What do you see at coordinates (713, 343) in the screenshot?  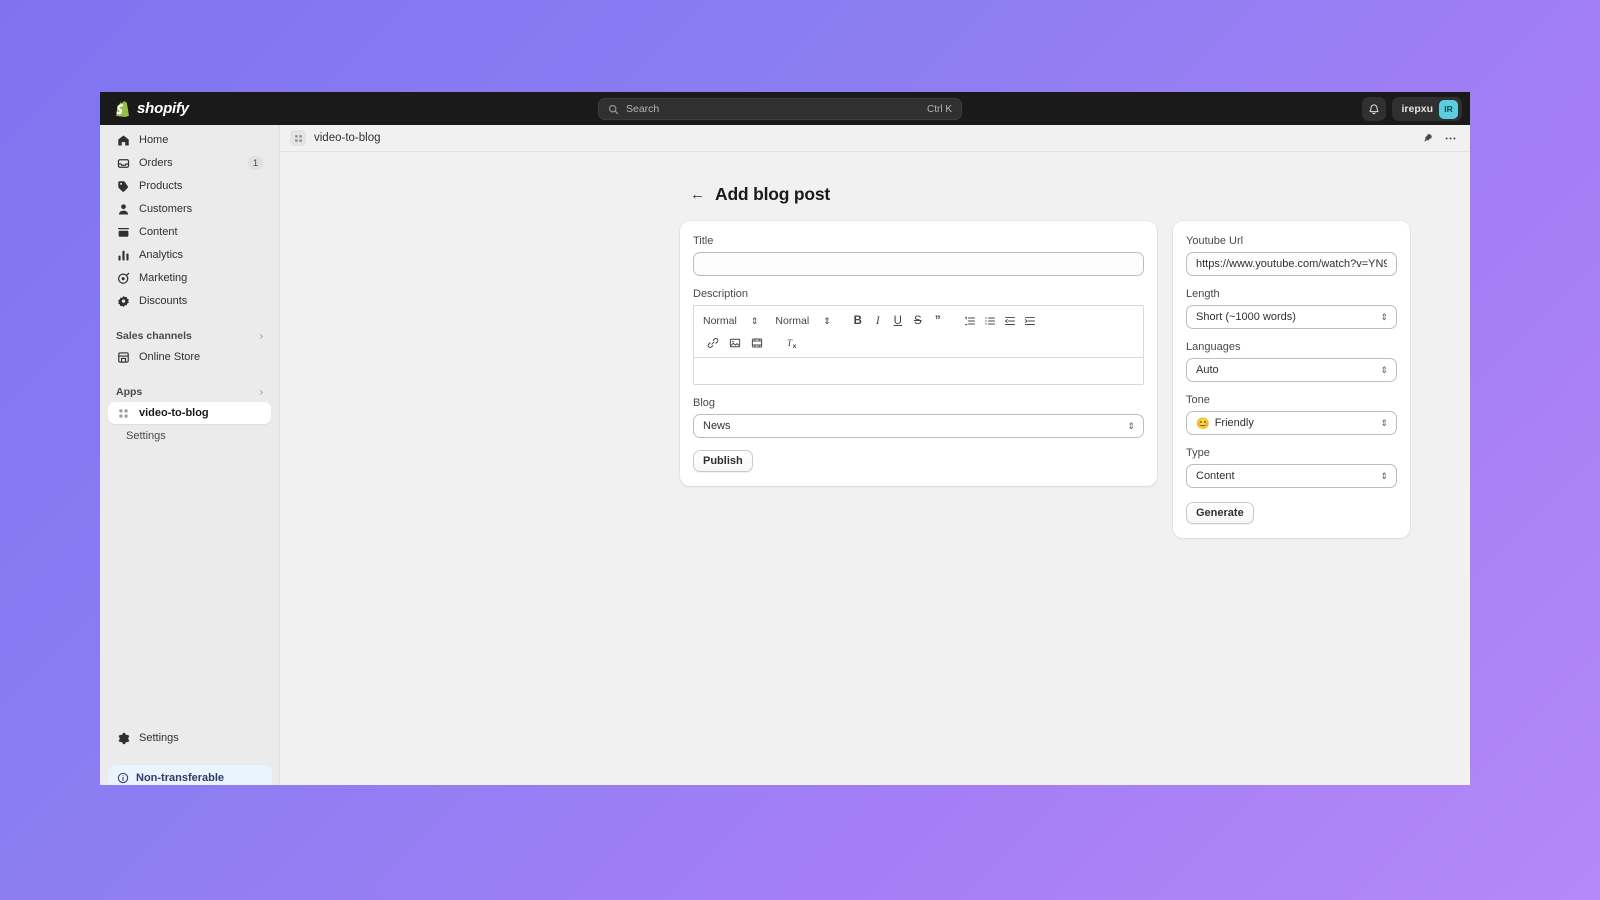 I see `link-icon` at bounding box center [713, 343].